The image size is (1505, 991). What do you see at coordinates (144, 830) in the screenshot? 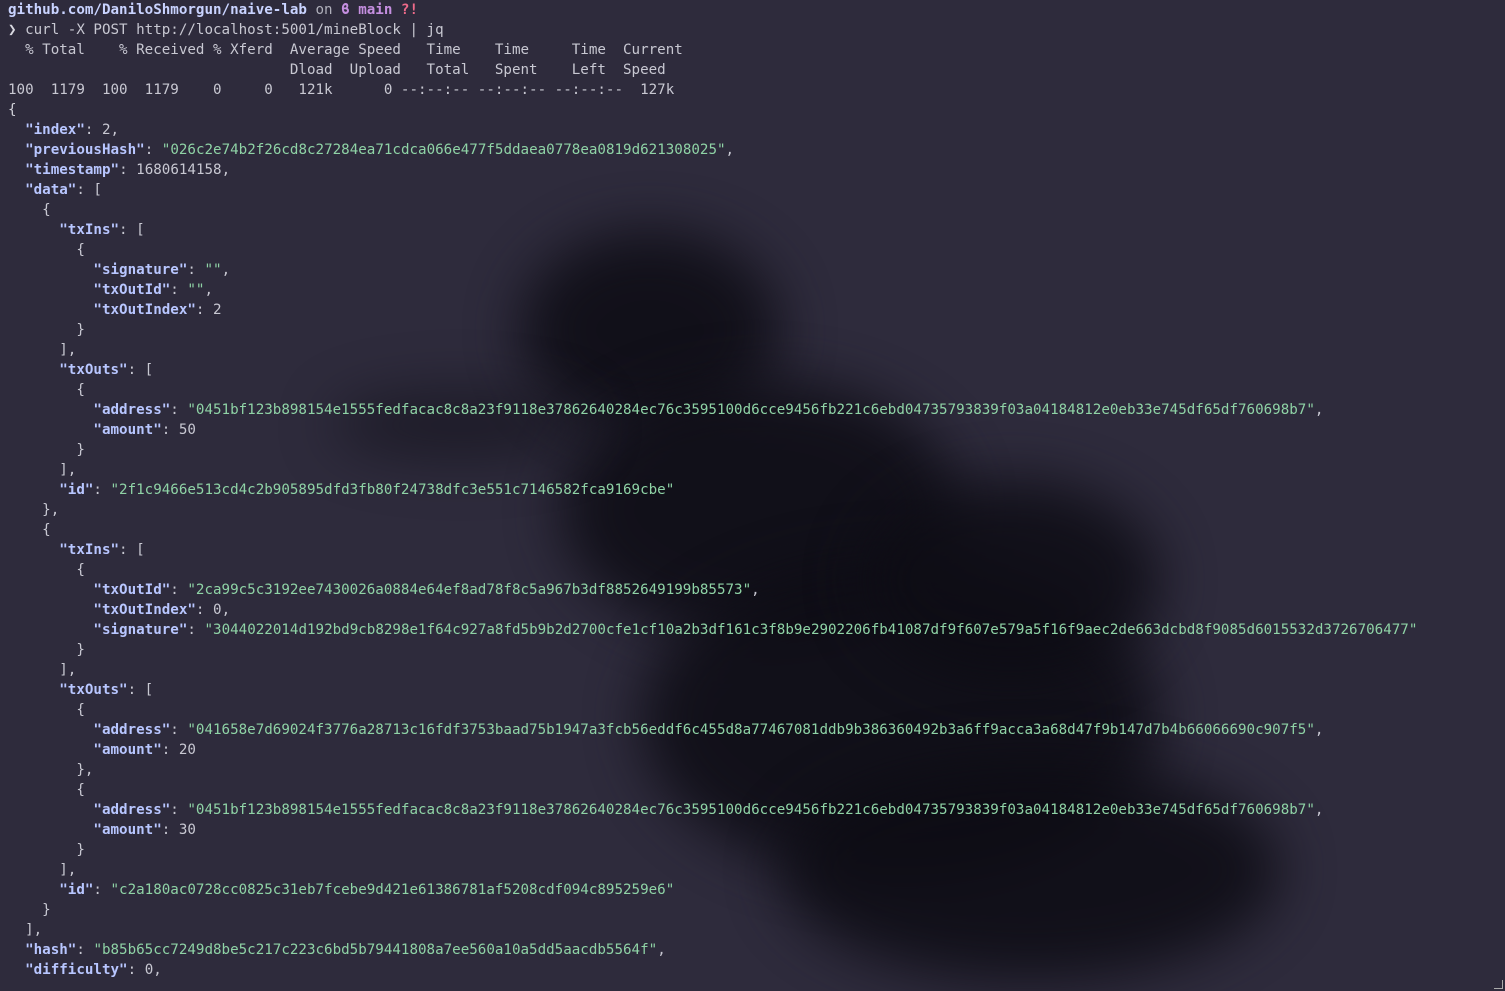
I see `json-line: "amount": 30` at bounding box center [144, 830].